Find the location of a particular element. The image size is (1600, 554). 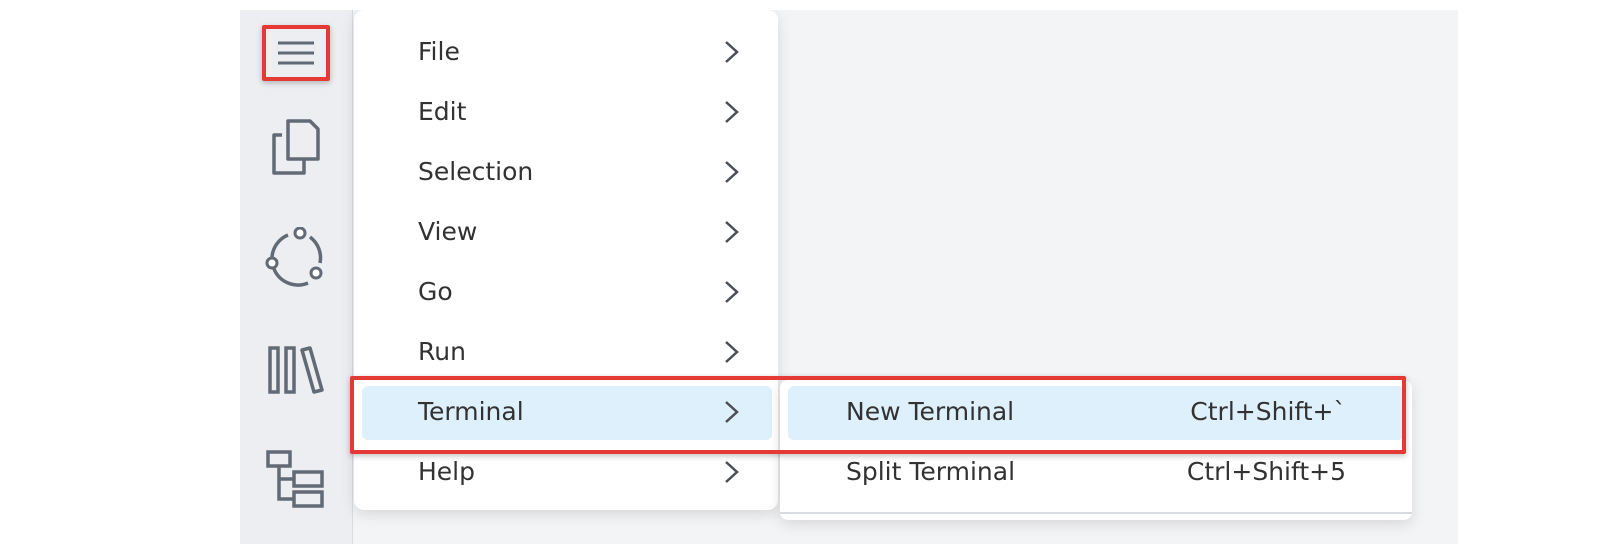

menu-item-label: Edit is located at coordinates (442, 111).